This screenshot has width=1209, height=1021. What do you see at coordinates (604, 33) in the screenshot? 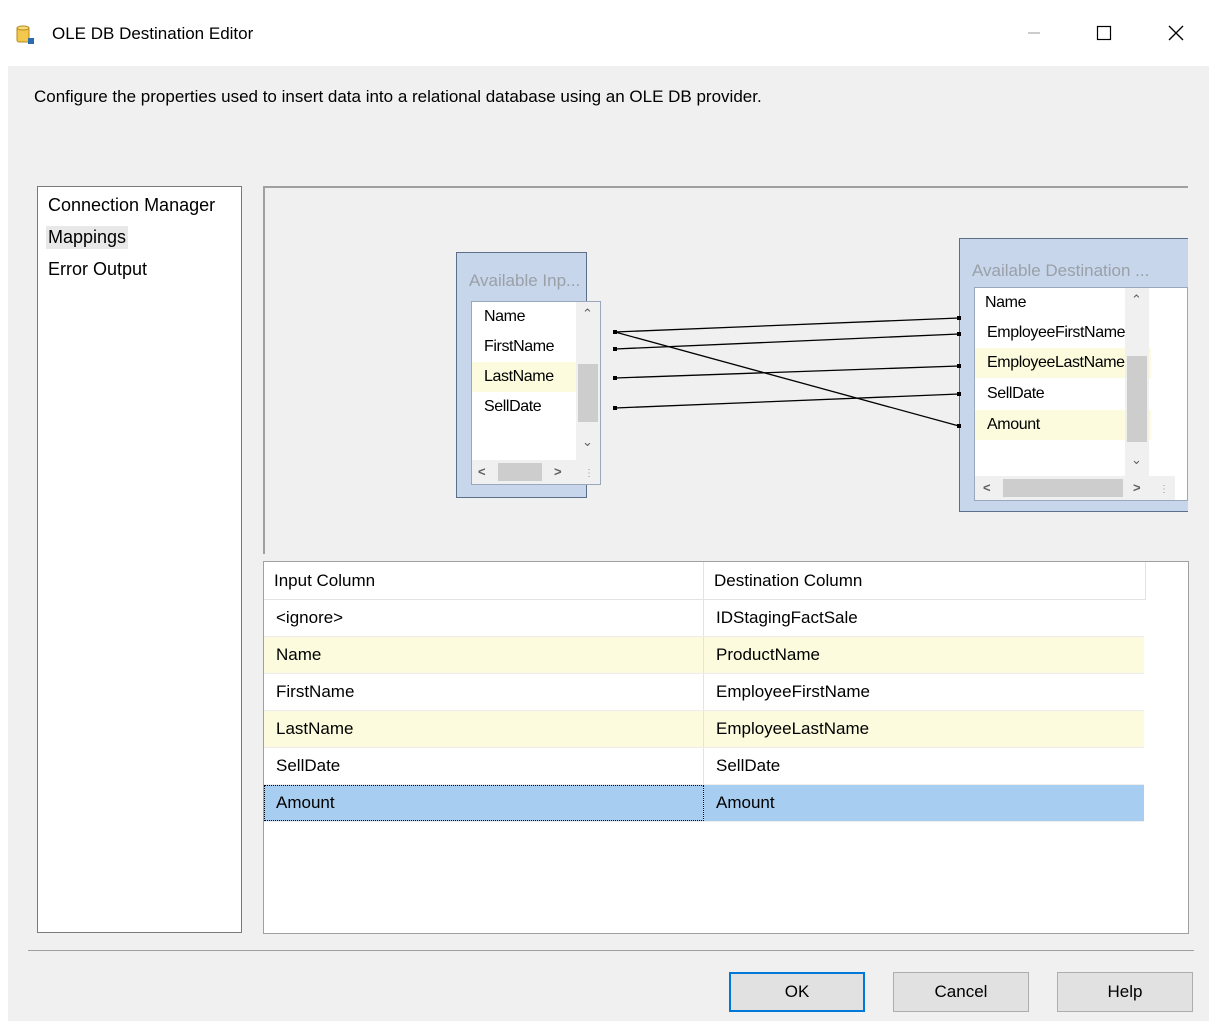
I see `title-bar: OLE DB Destination Editor` at bounding box center [604, 33].